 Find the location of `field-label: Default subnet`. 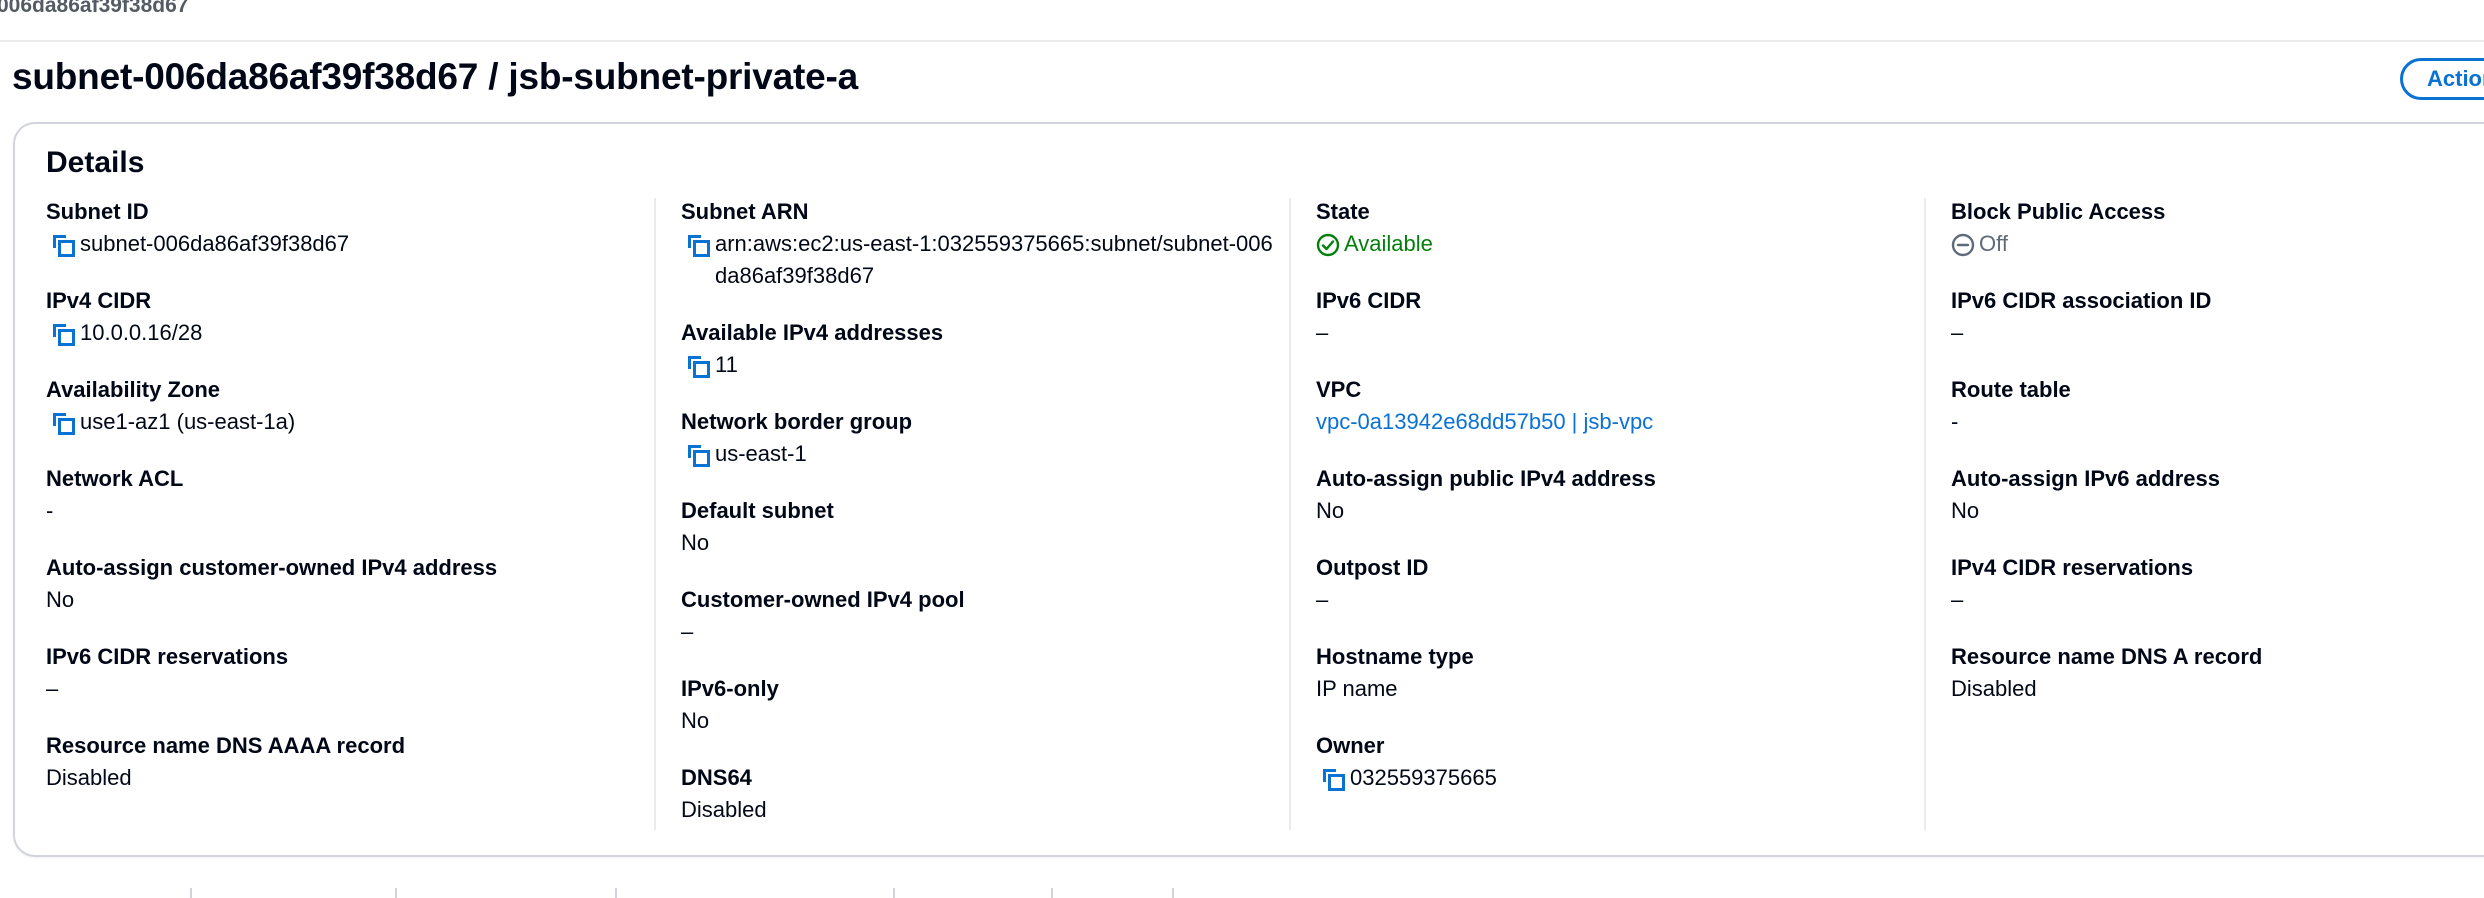

field-label: Default subnet is located at coordinates (757, 510).